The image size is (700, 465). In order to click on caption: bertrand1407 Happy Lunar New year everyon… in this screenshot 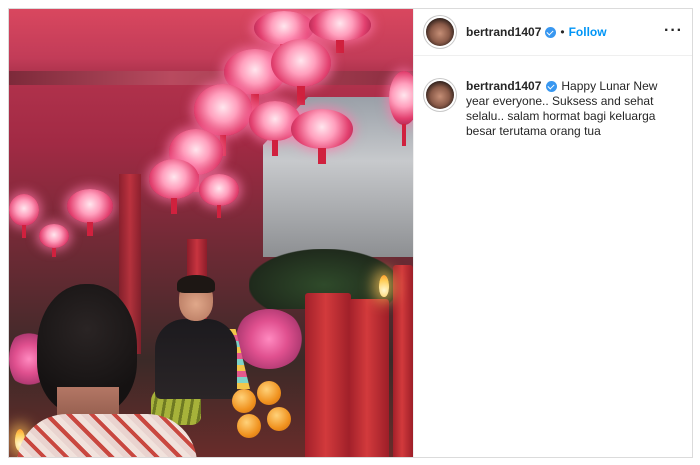, I will do `click(573, 109)`.